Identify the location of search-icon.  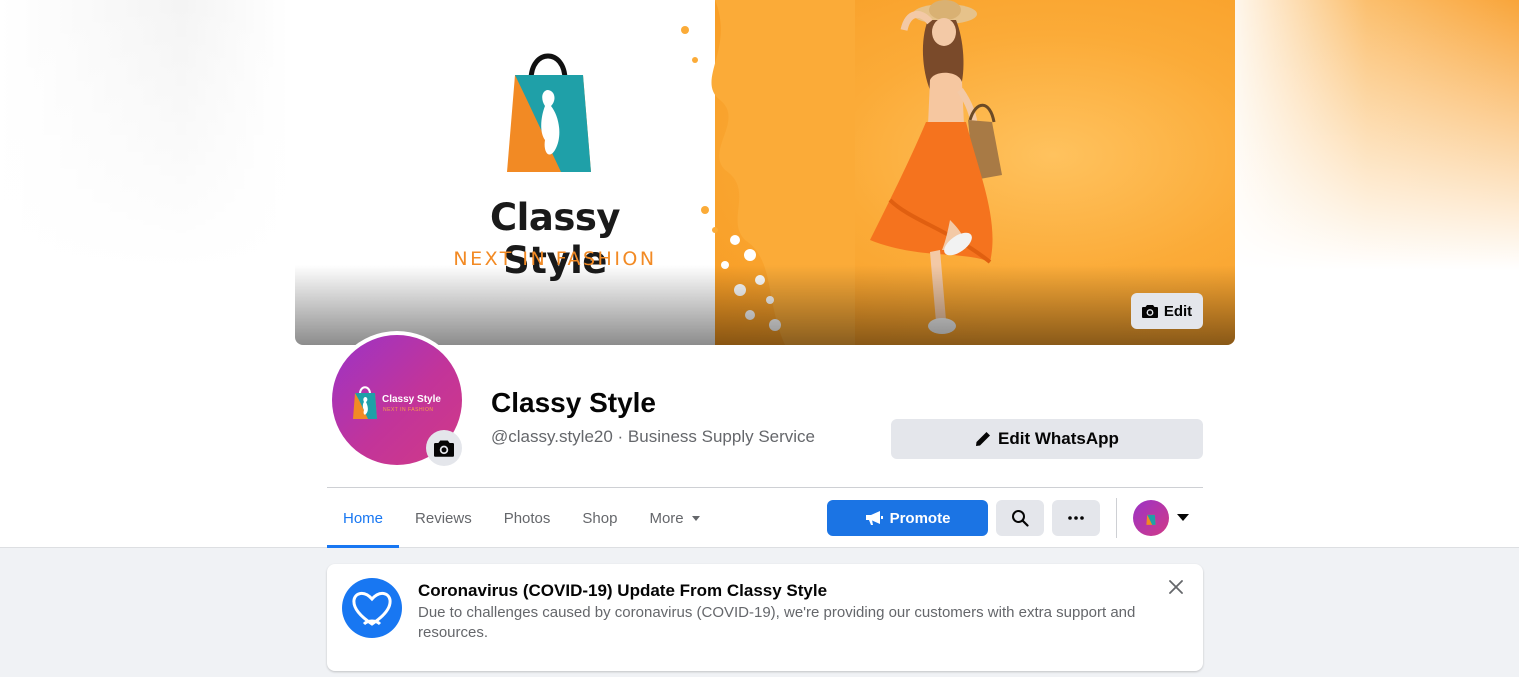
(1020, 518).